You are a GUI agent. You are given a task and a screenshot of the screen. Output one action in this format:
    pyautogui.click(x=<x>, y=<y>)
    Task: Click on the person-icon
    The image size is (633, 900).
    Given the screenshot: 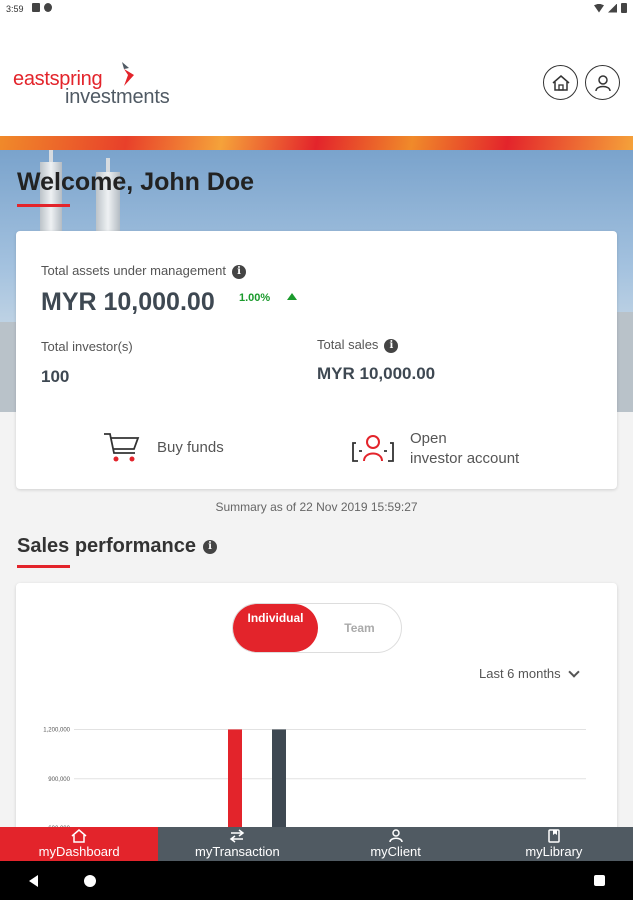 What is the action you would take?
    pyautogui.click(x=395, y=836)
    